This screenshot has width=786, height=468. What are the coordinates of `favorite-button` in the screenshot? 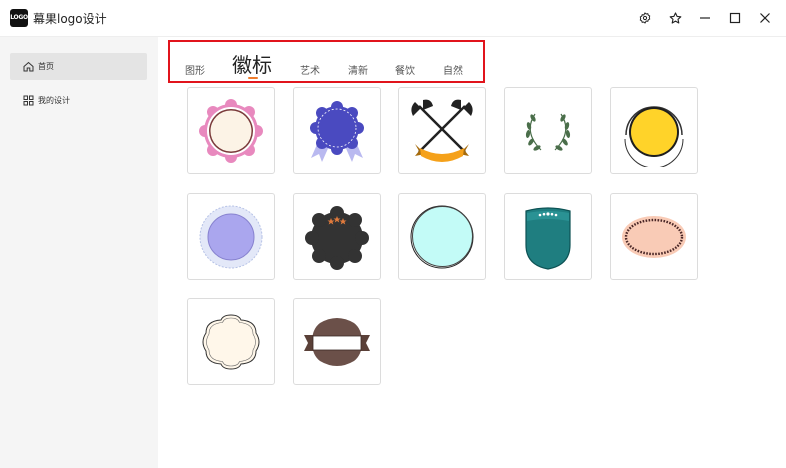 It's located at (675, 18).